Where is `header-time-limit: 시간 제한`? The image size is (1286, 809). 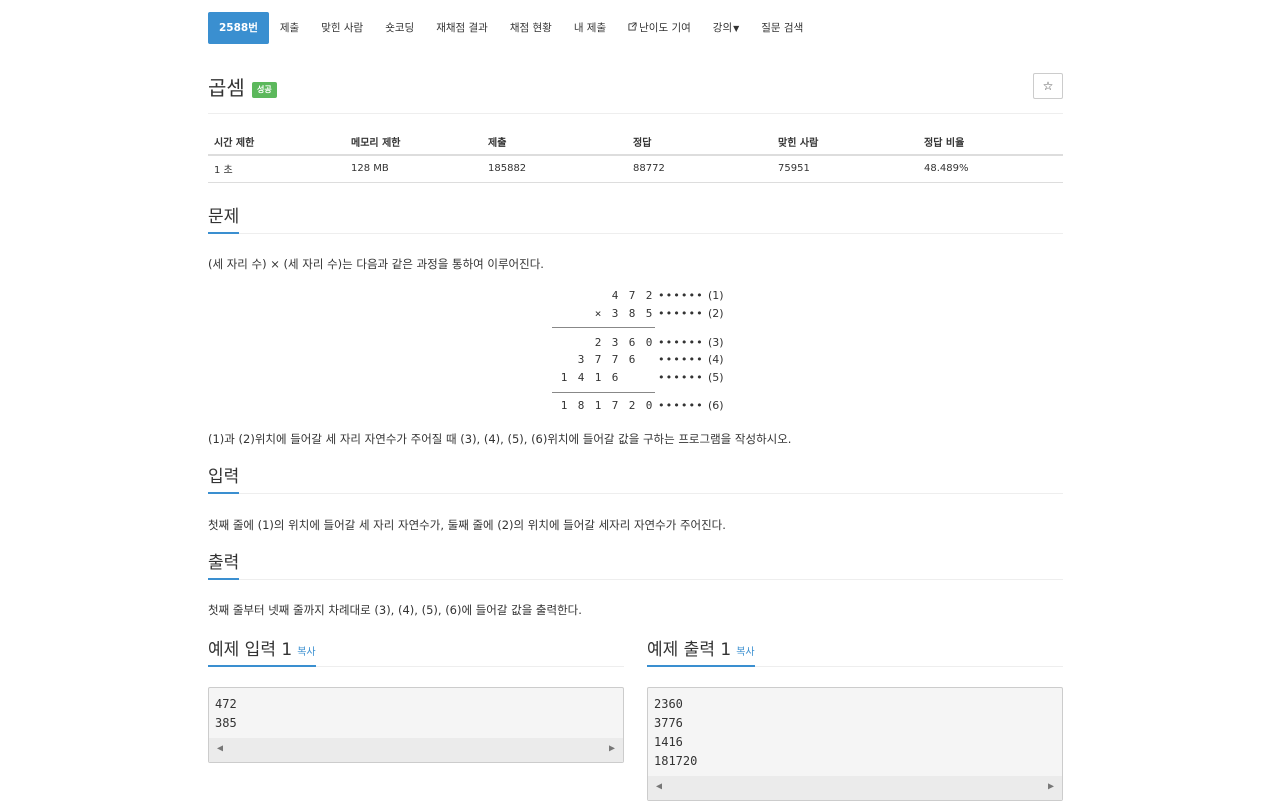 header-time-limit: 시간 제한 is located at coordinates (276, 142).